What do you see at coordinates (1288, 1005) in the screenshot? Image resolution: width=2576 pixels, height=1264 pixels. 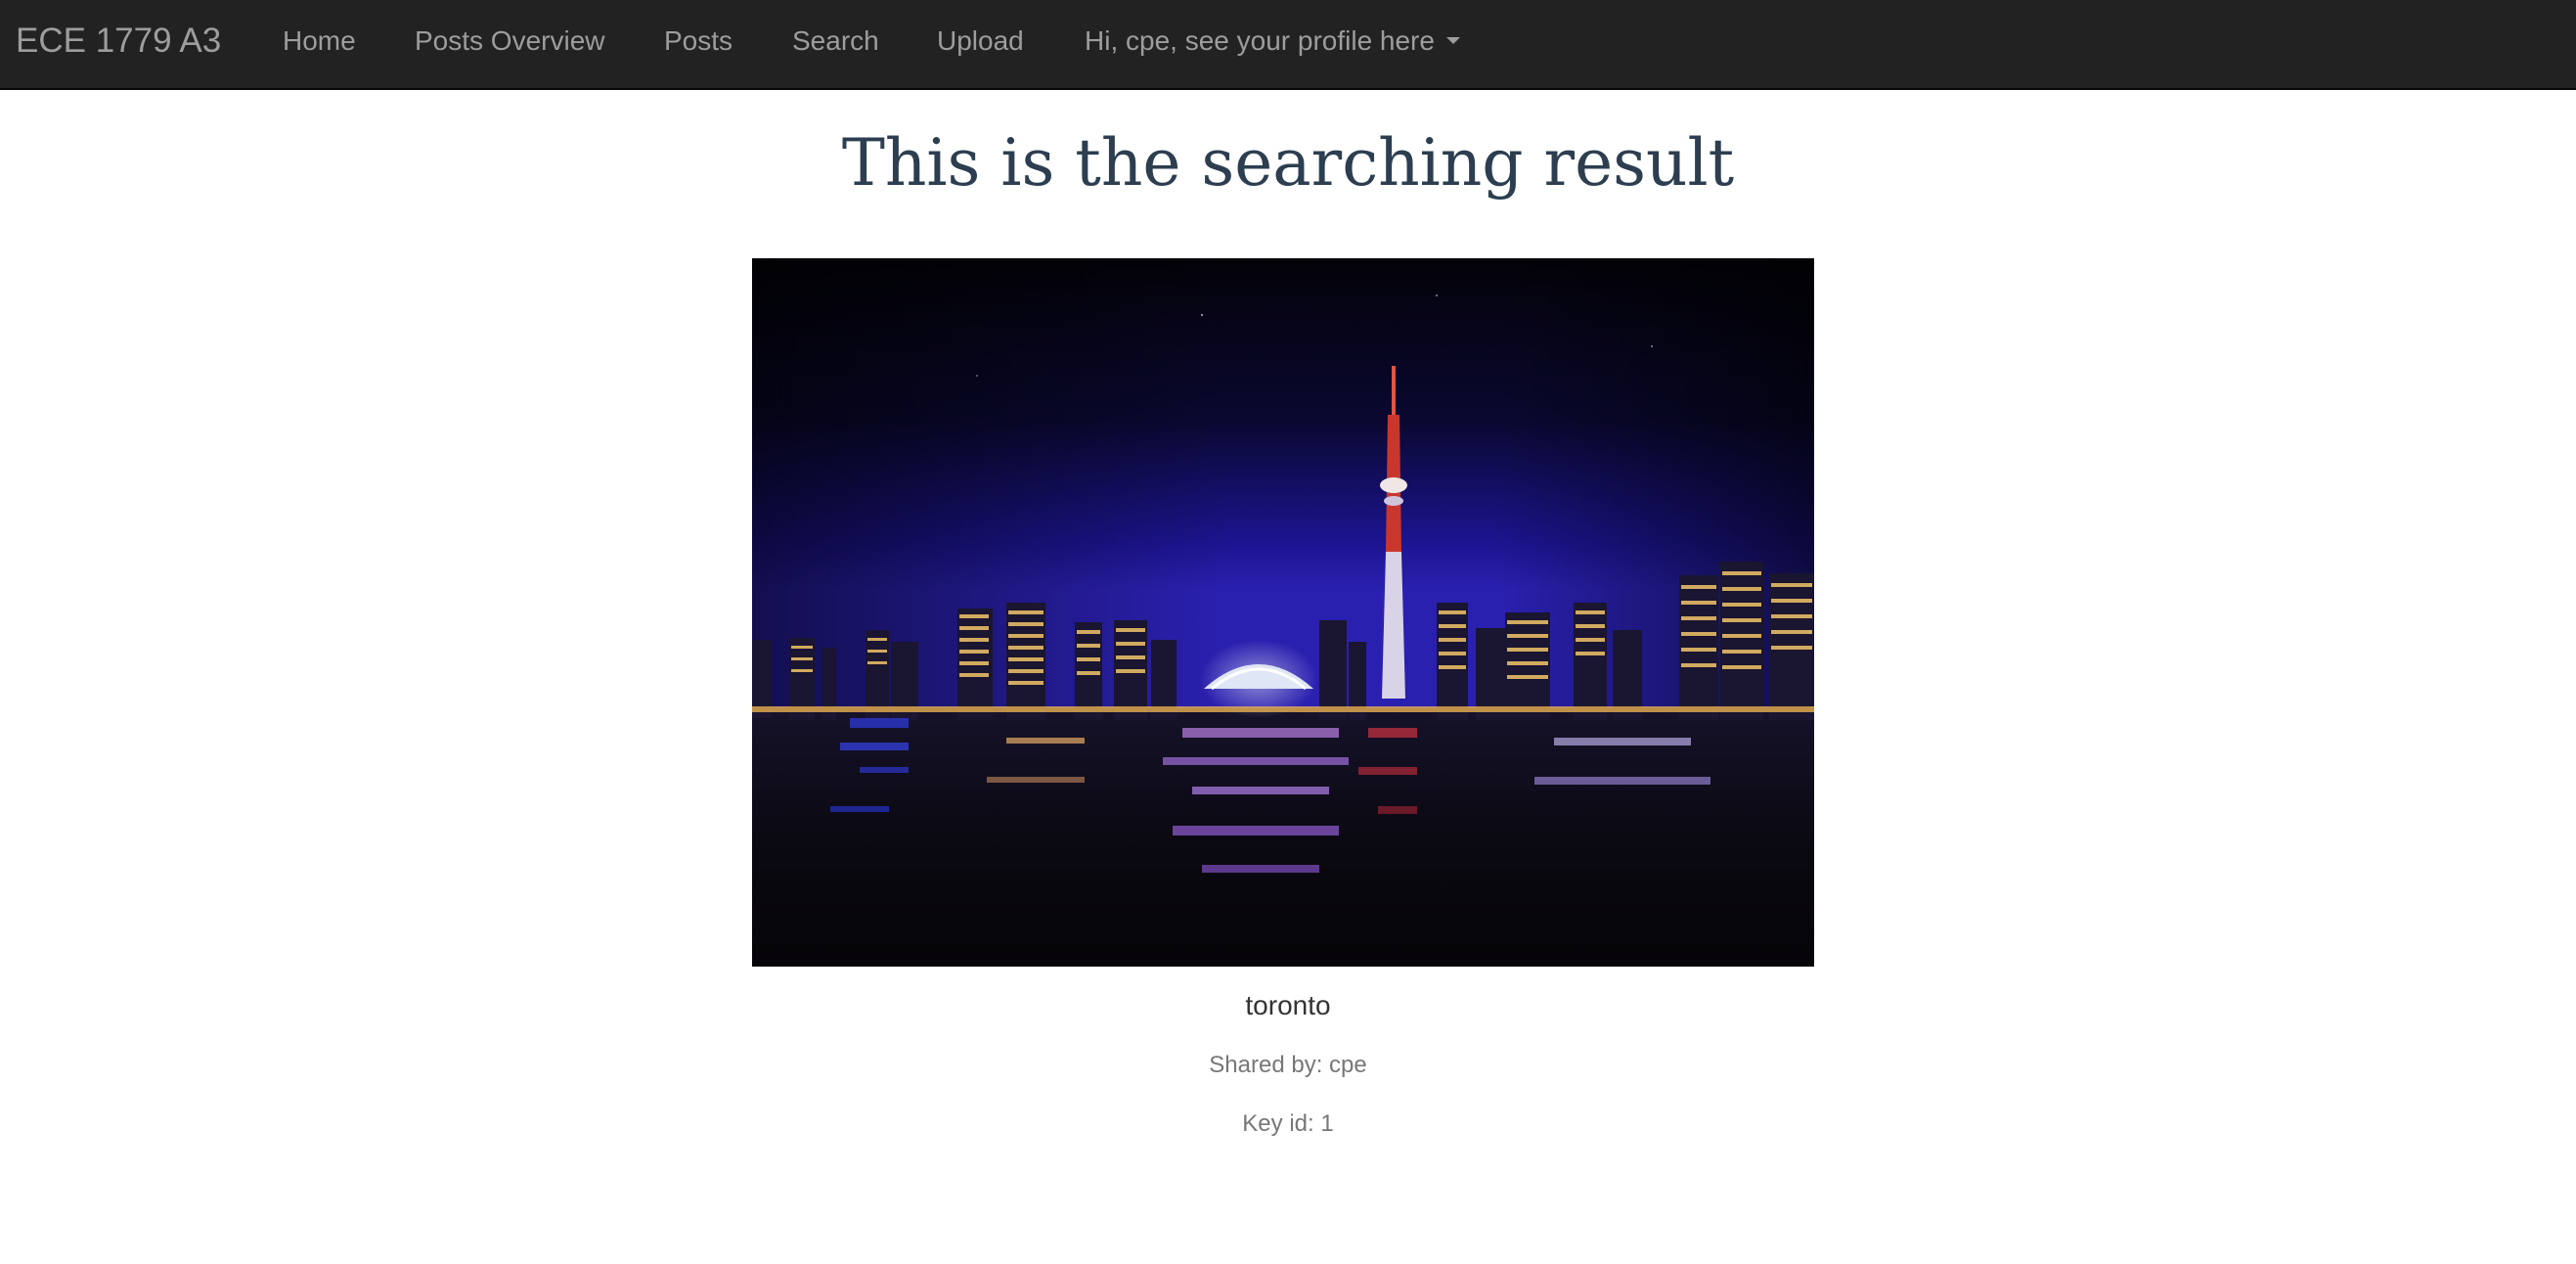 I see `result-name: toronto` at bounding box center [1288, 1005].